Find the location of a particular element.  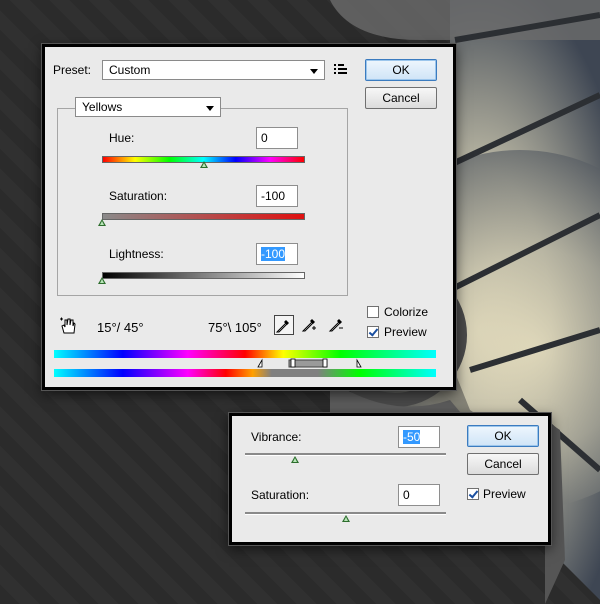

hue-slider-thumb is located at coordinates (203, 164).